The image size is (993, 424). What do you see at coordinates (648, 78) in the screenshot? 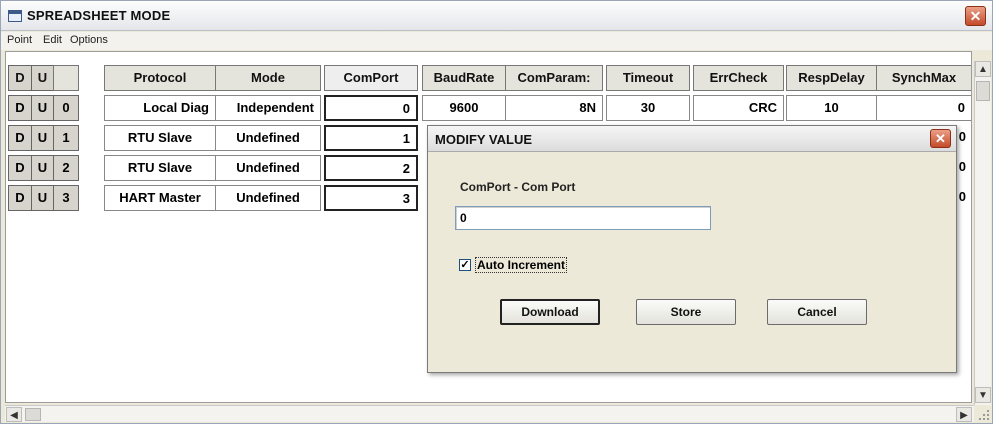
I see `header-timeout: Timeout` at bounding box center [648, 78].